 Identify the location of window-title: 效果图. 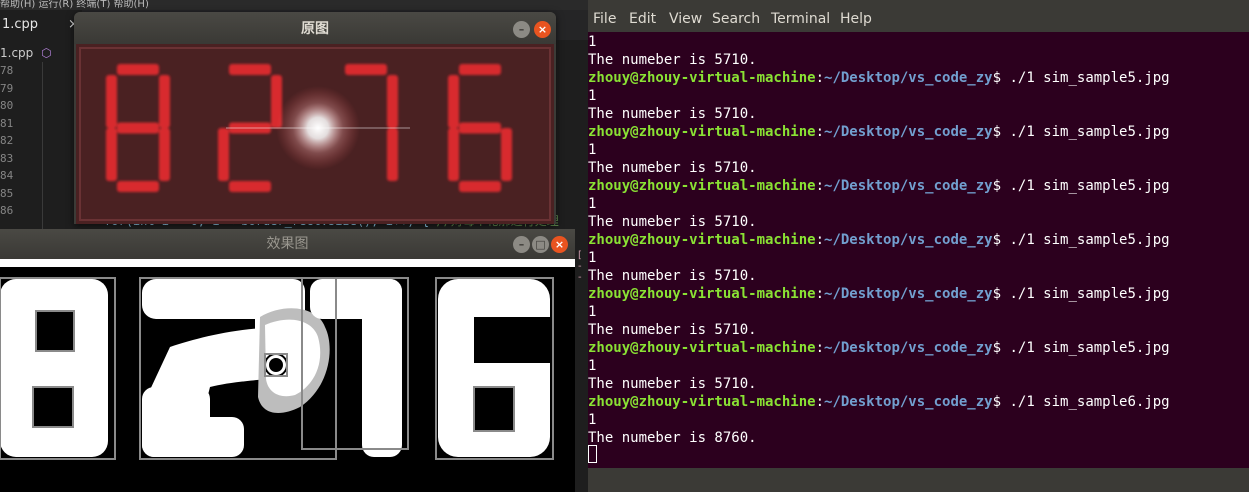
(287, 244).